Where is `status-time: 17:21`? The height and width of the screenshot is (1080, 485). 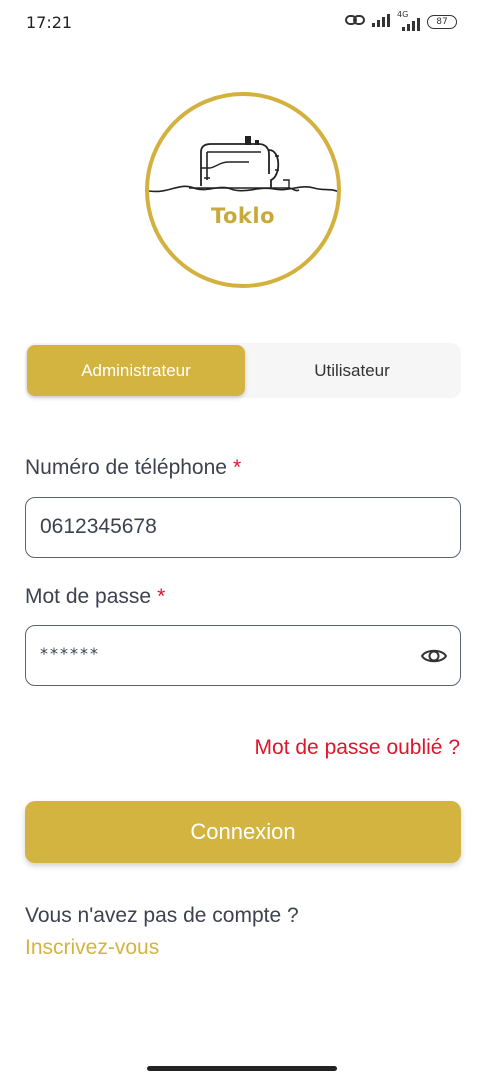
status-time: 17:21 is located at coordinates (49, 22).